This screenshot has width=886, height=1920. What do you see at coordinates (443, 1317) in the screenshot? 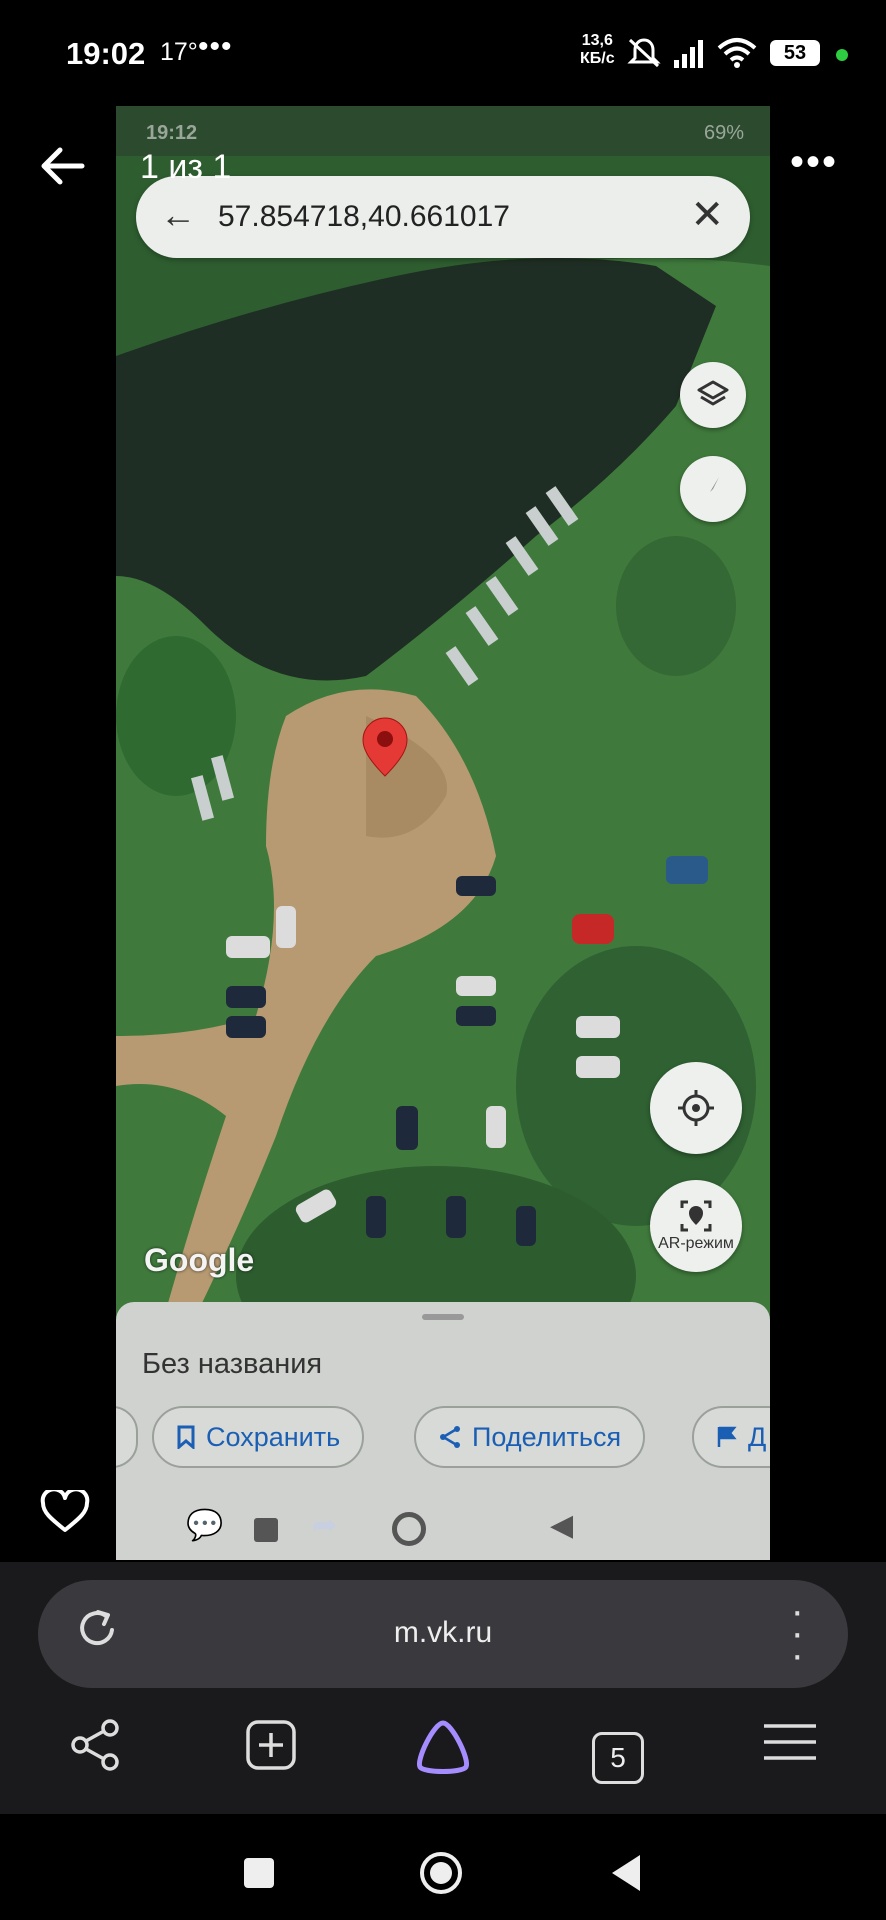
I see `sheet-drag-handle` at bounding box center [443, 1317].